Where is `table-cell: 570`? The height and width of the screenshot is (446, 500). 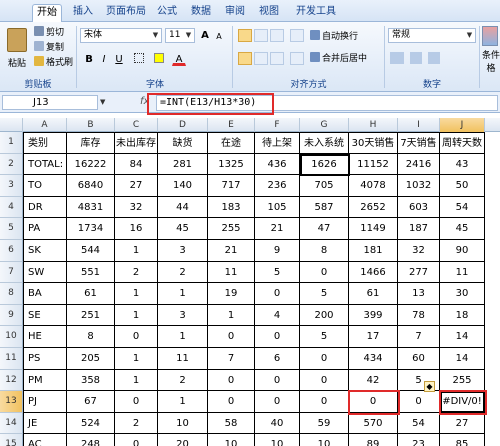
table-cell: 570 is located at coordinates (373, 423).